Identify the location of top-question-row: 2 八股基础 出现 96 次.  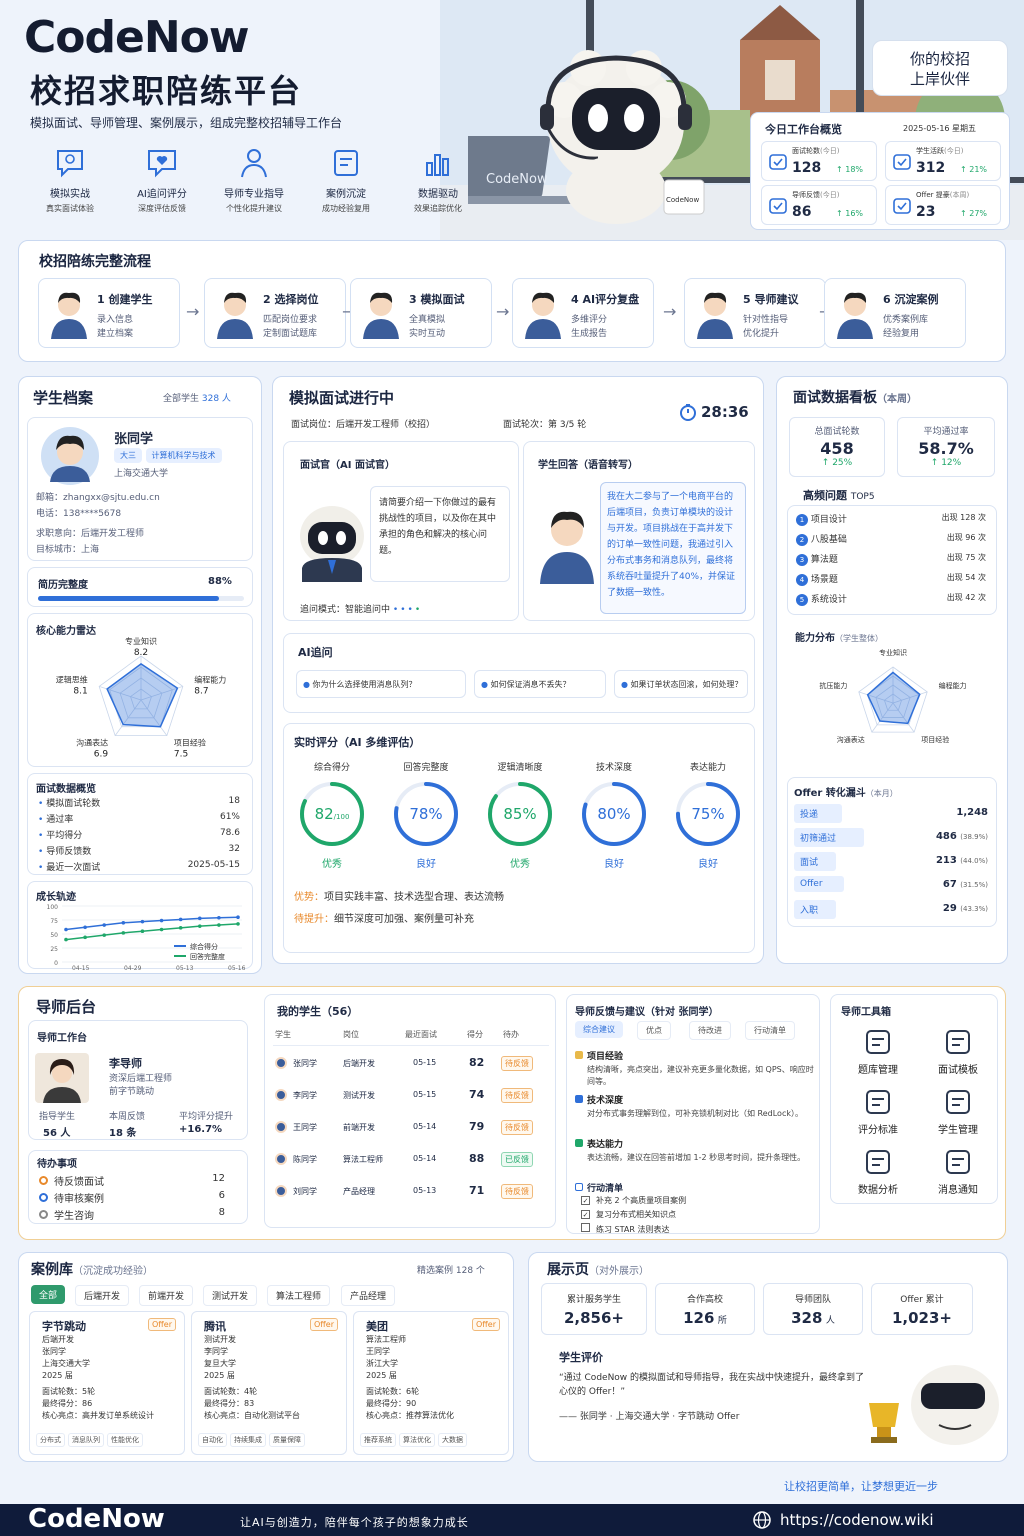
(893, 540).